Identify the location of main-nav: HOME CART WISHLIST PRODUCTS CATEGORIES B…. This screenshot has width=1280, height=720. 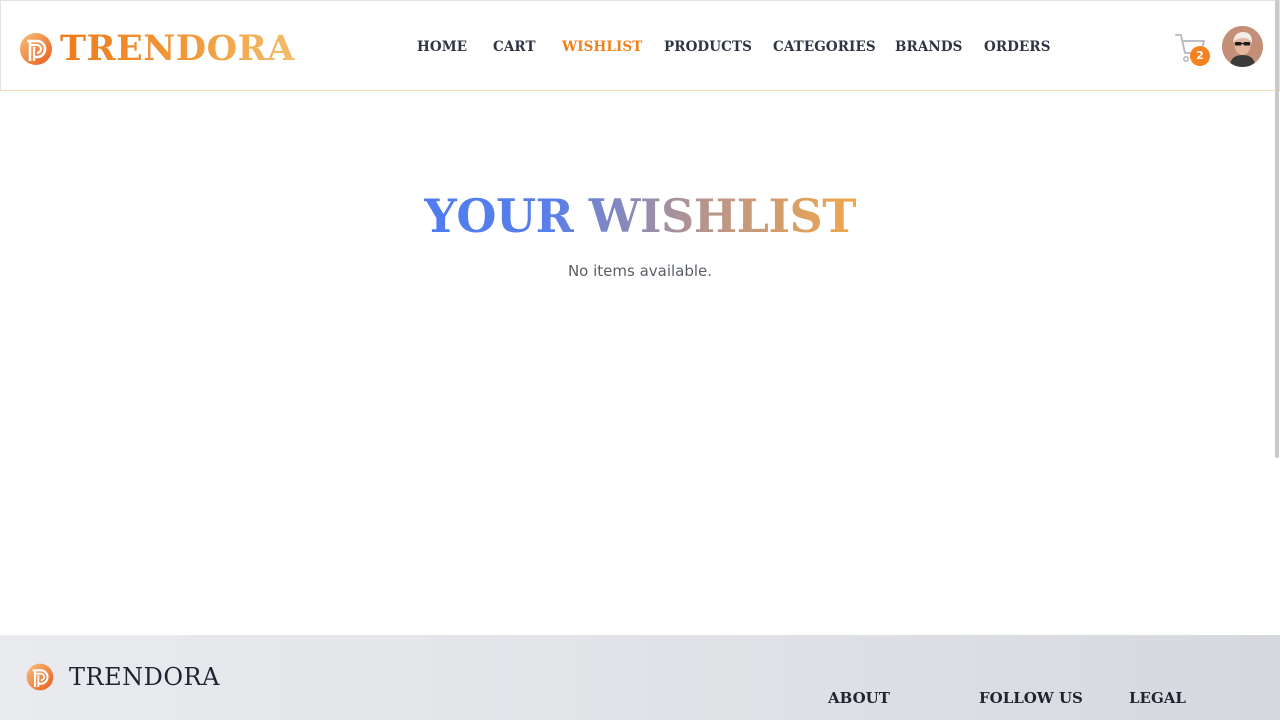
(640, 47).